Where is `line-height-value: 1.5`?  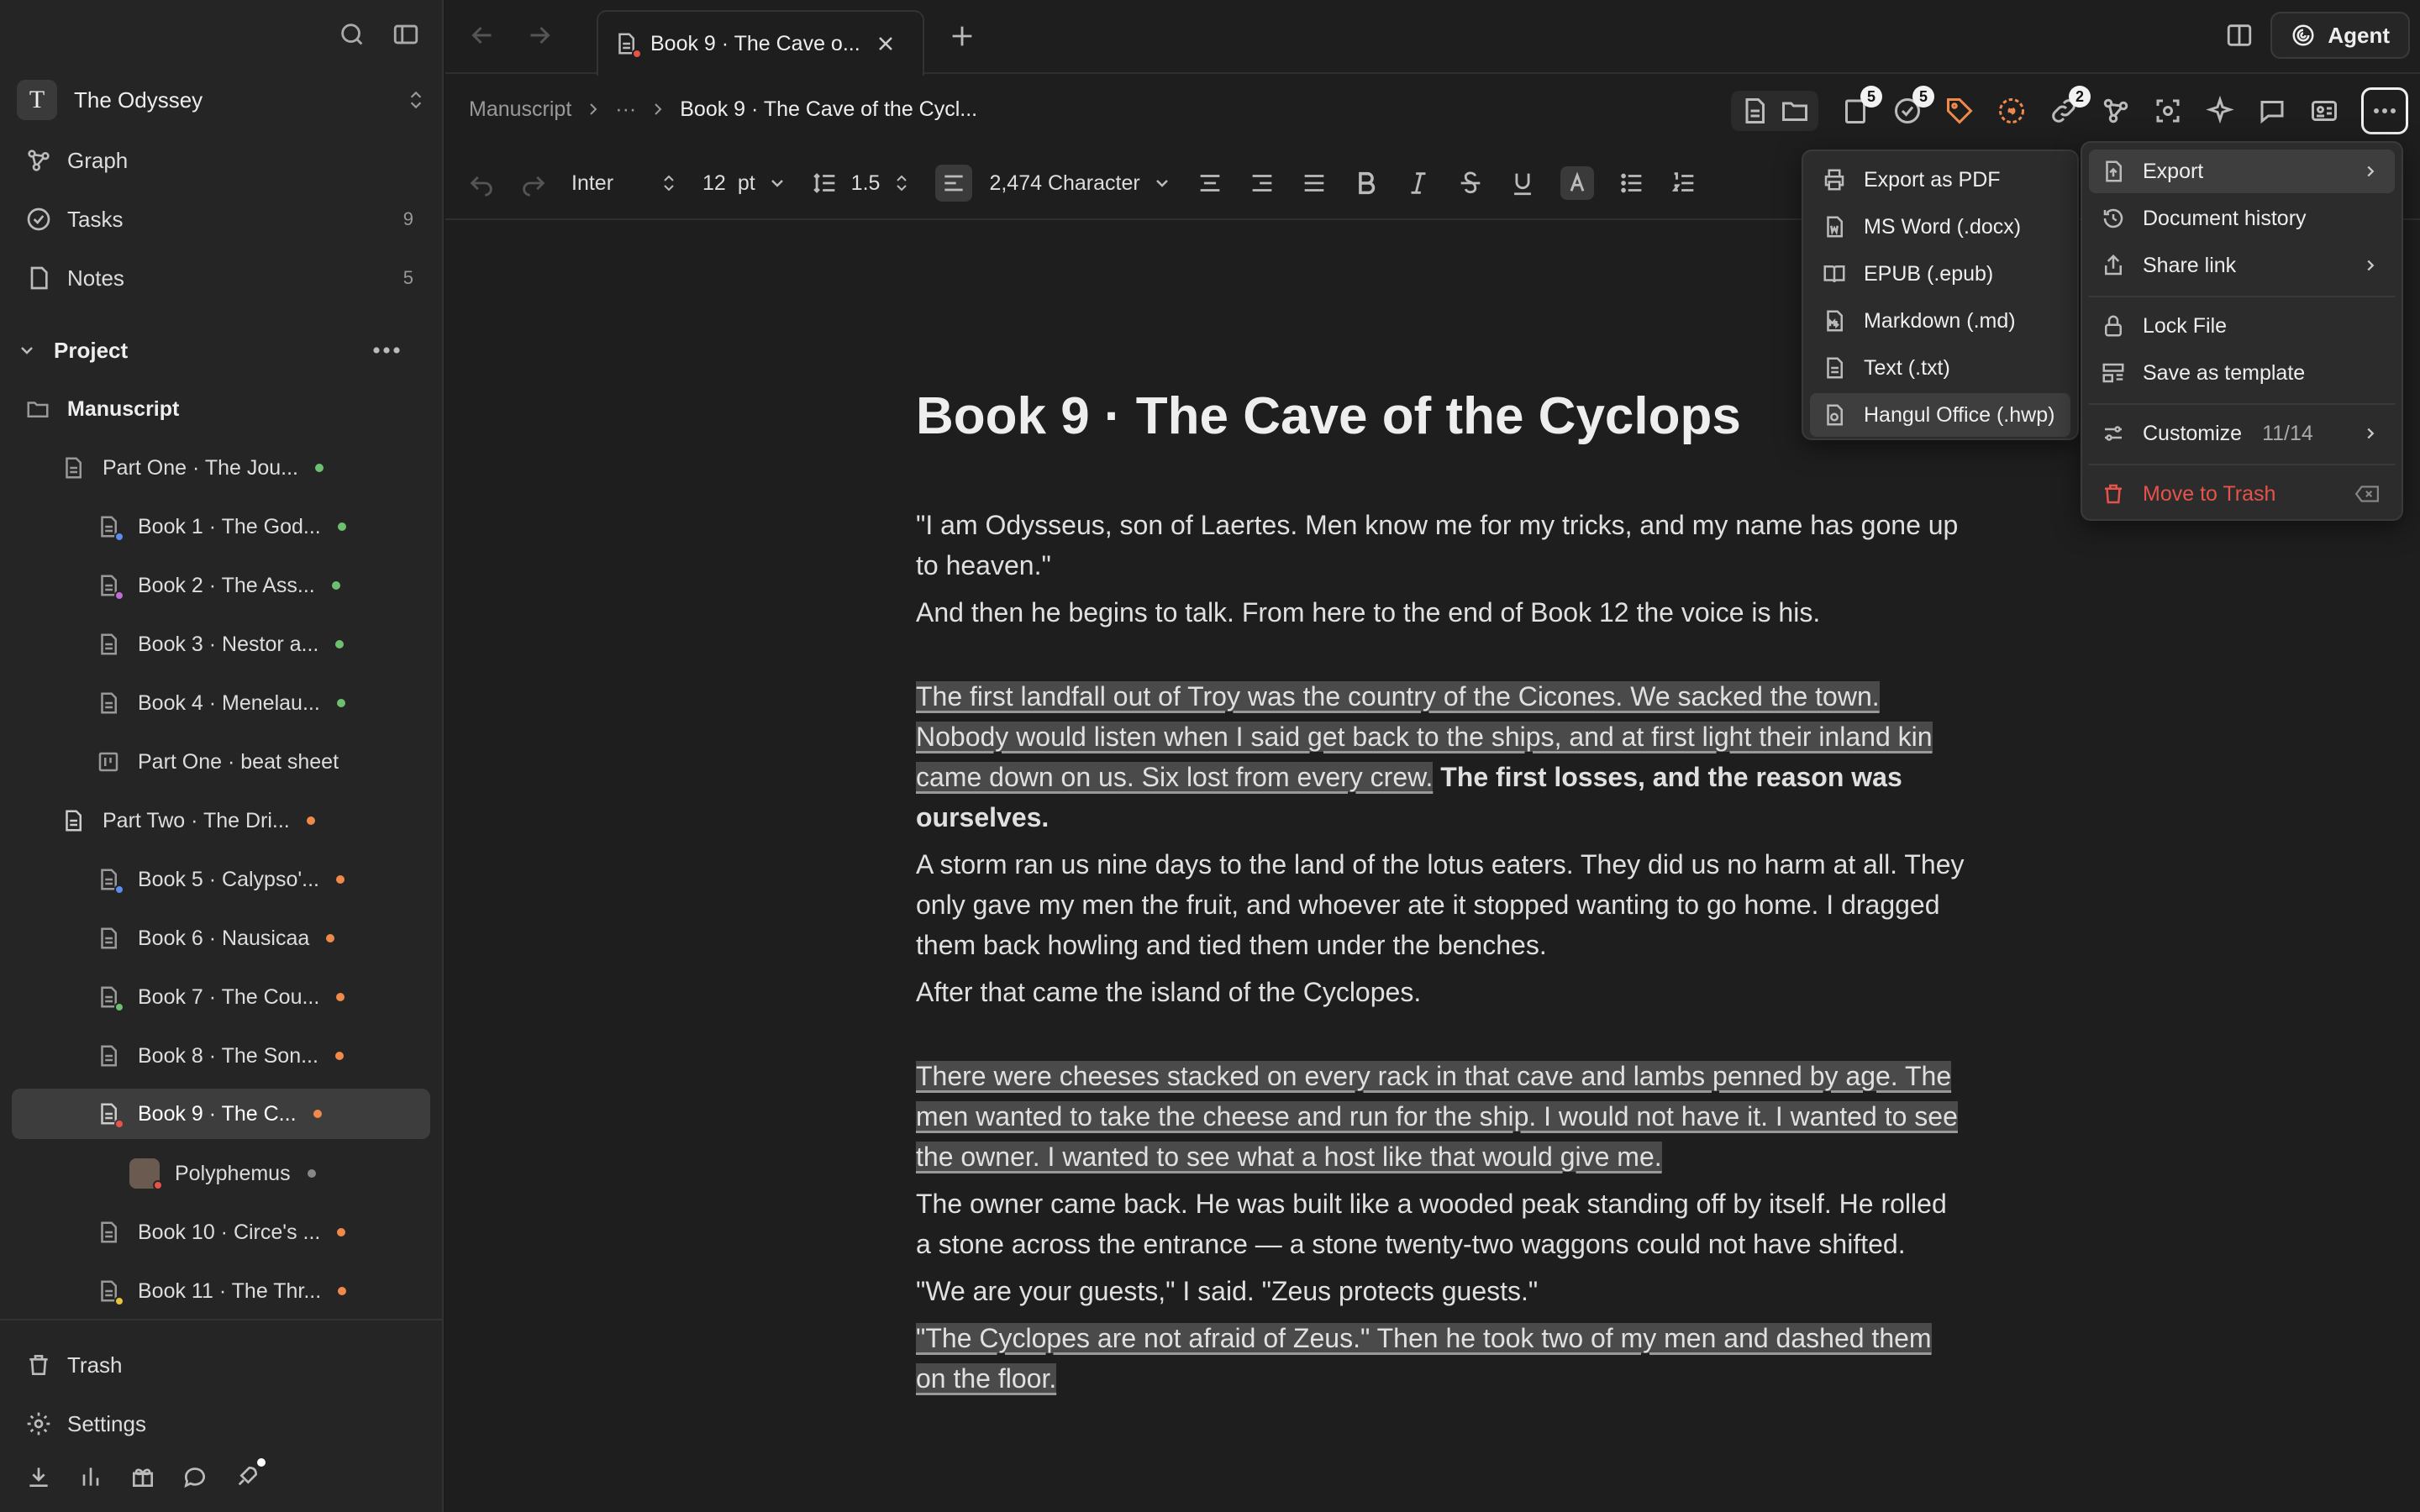
line-height-value: 1.5 is located at coordinates (866, 183).